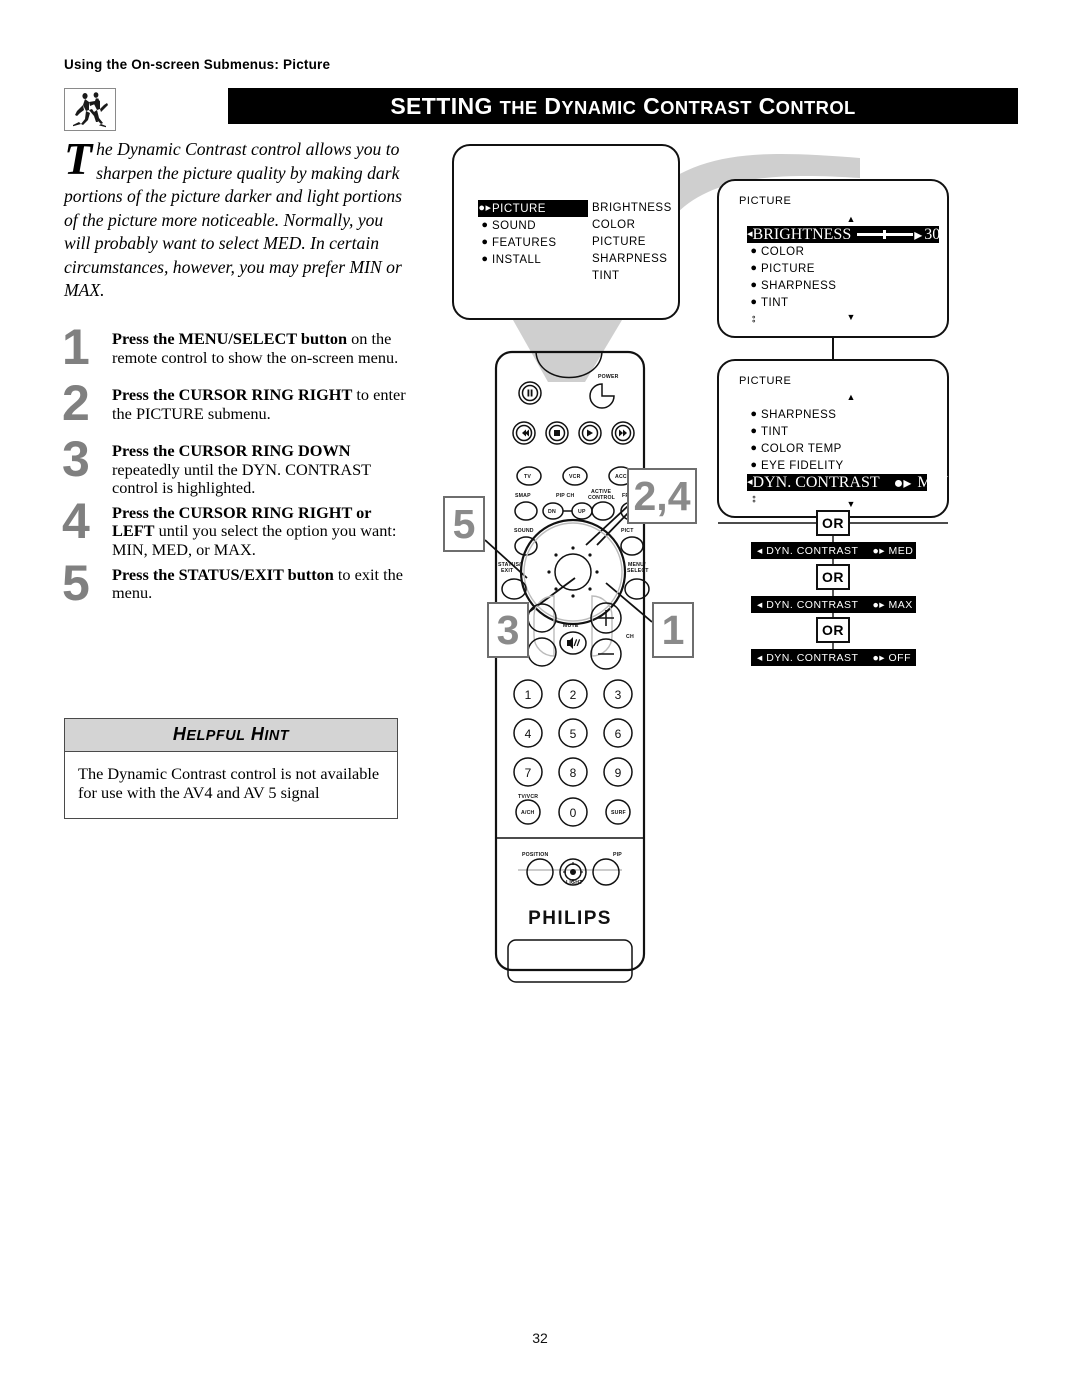 The width and height of the screenshot is (1080, 1397). What do you see at coordinates (933, 482) in the screenshot?
I see `dyn-contrast-value: MIN` at bounding box center [933, 482].